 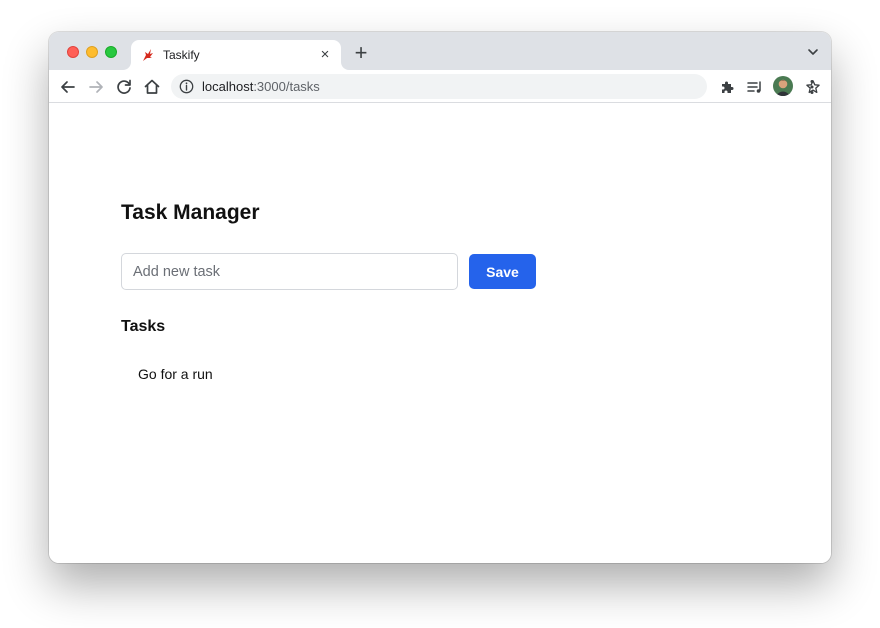 I want to click on forward-arrow-icon, so click(x=96, y=87).